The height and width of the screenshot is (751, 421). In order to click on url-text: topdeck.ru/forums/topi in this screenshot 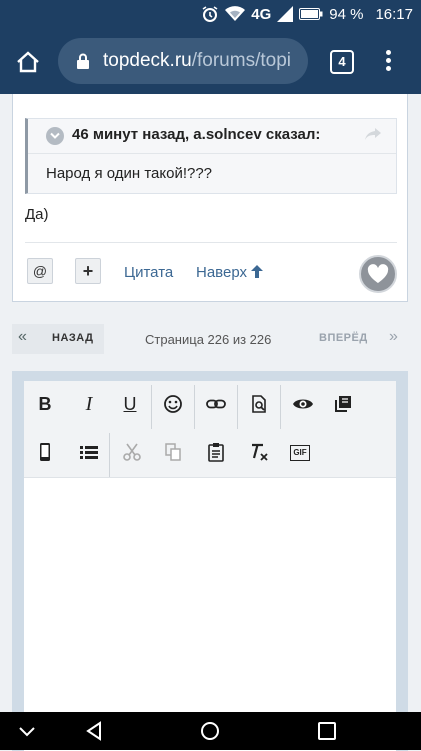, I will do `click(197, 61)`.